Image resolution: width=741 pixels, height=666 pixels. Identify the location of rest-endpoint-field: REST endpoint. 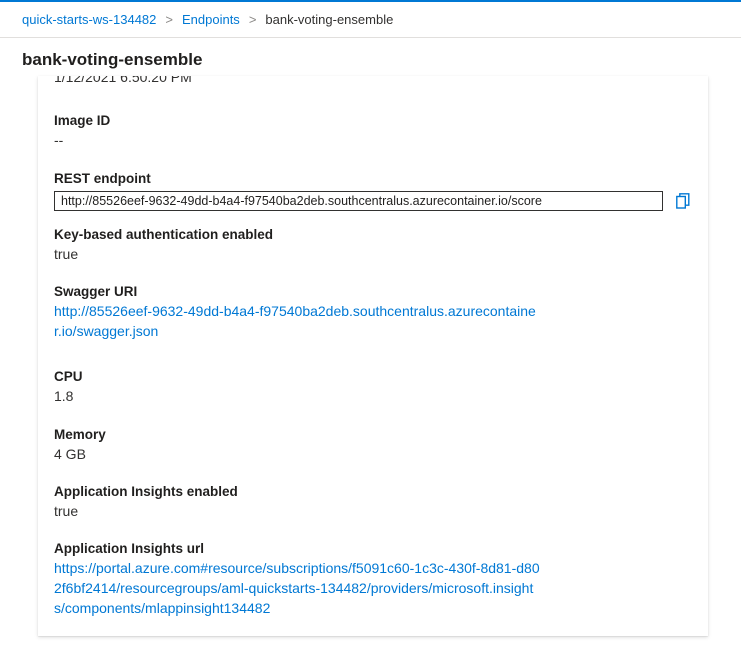
(374, 191).